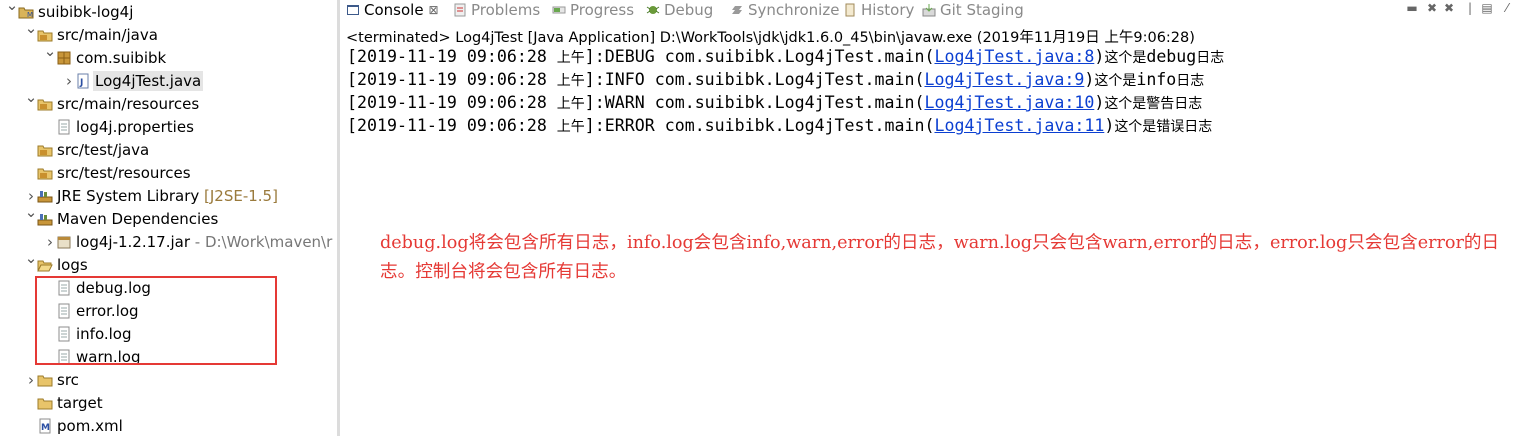  What do you see at coordinates (506, 10) in the screenshot?
I see `tab-label: Problems` at bounding box center [506, 10].